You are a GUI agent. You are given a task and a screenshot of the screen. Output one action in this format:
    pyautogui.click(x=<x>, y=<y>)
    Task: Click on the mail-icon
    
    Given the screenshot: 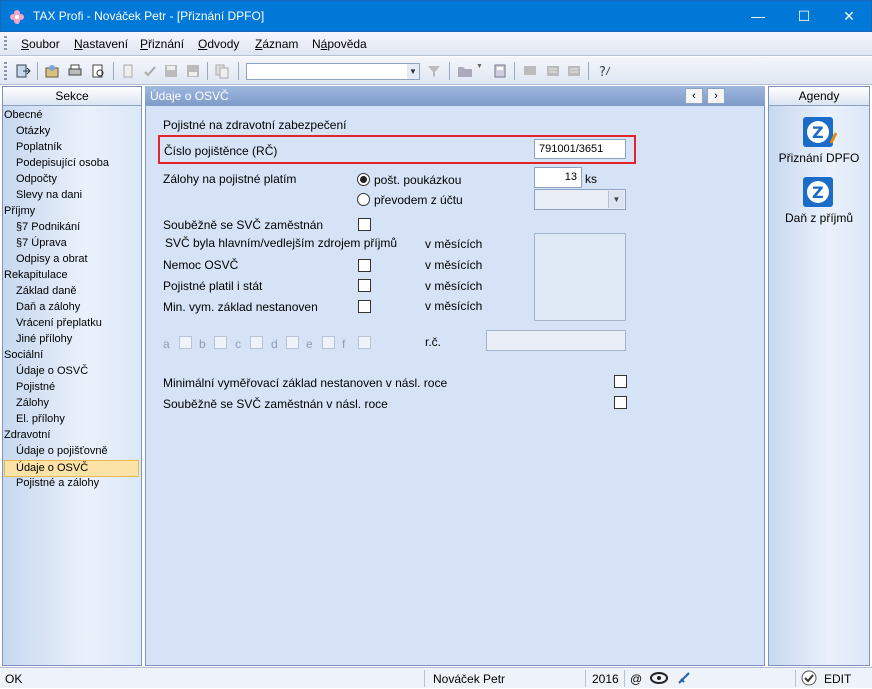 What is the action you would take?
    pyautogui.click(x=659, y=679)
    